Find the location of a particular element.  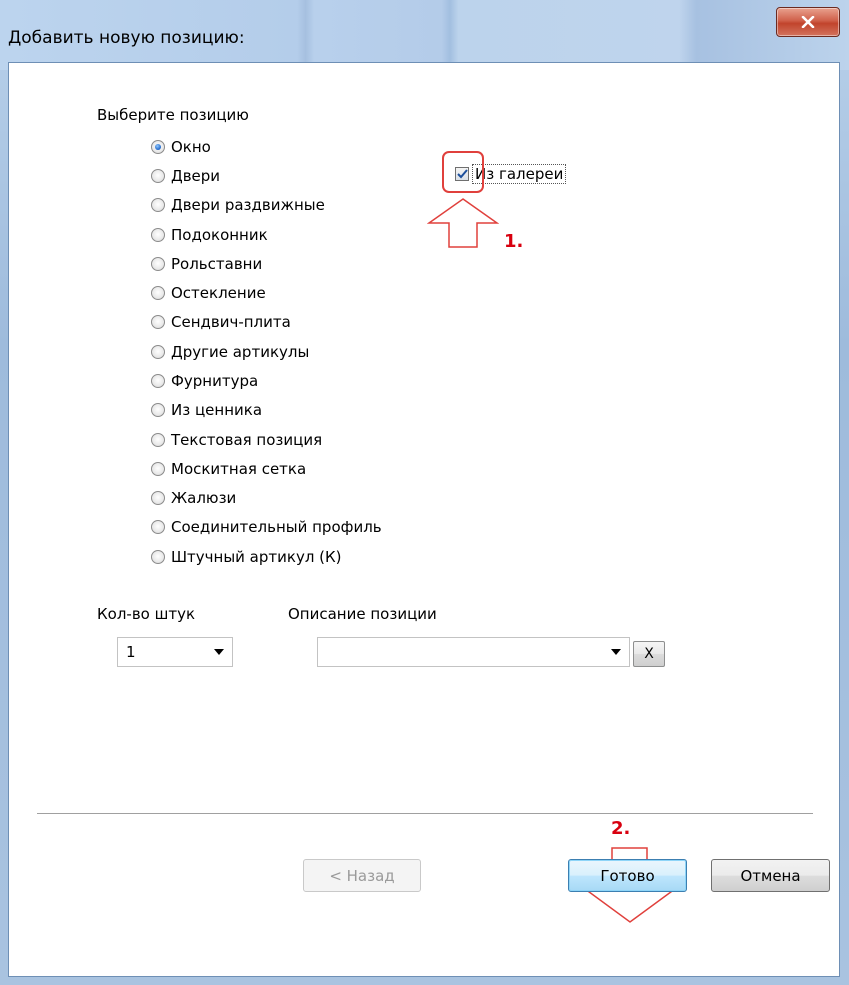

radio-label: Двери is located at coordinates (196, 176).